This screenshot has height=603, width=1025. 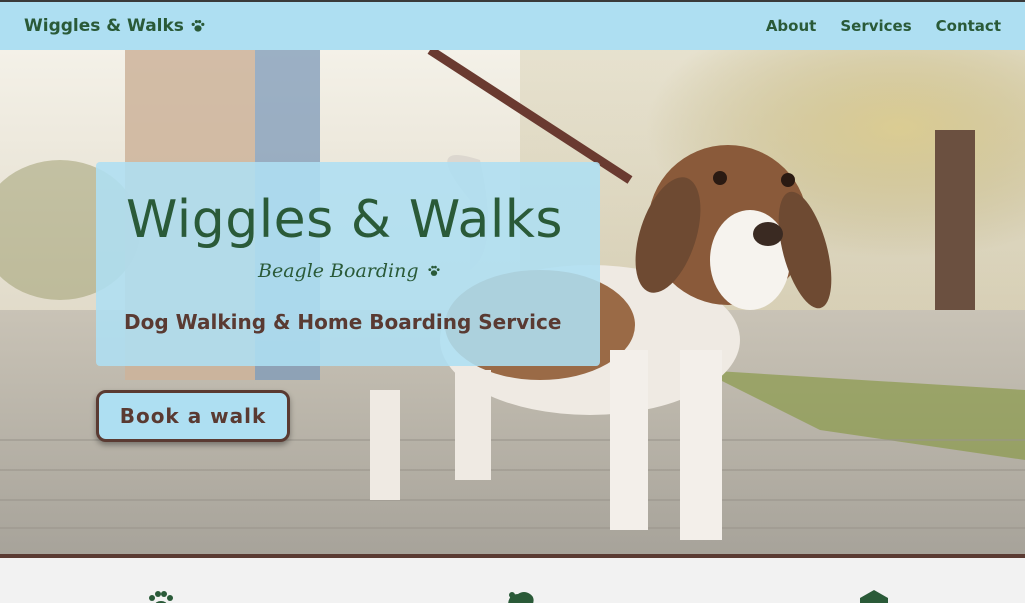 I want to click on hero-tagline: Dog Walking & Home Boarding Service, so click(x=343, y=322).